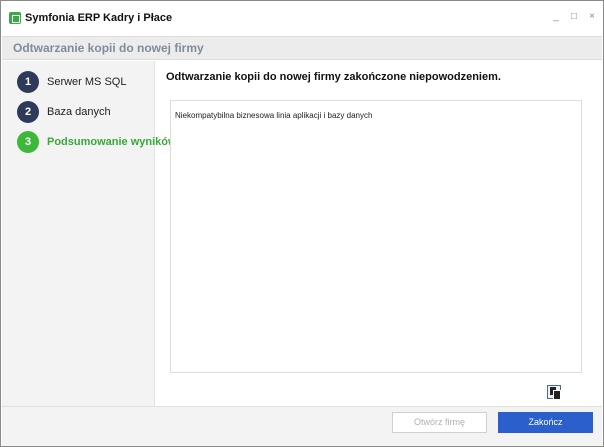  I want to click on minimize-button: _, so click(556, 17).